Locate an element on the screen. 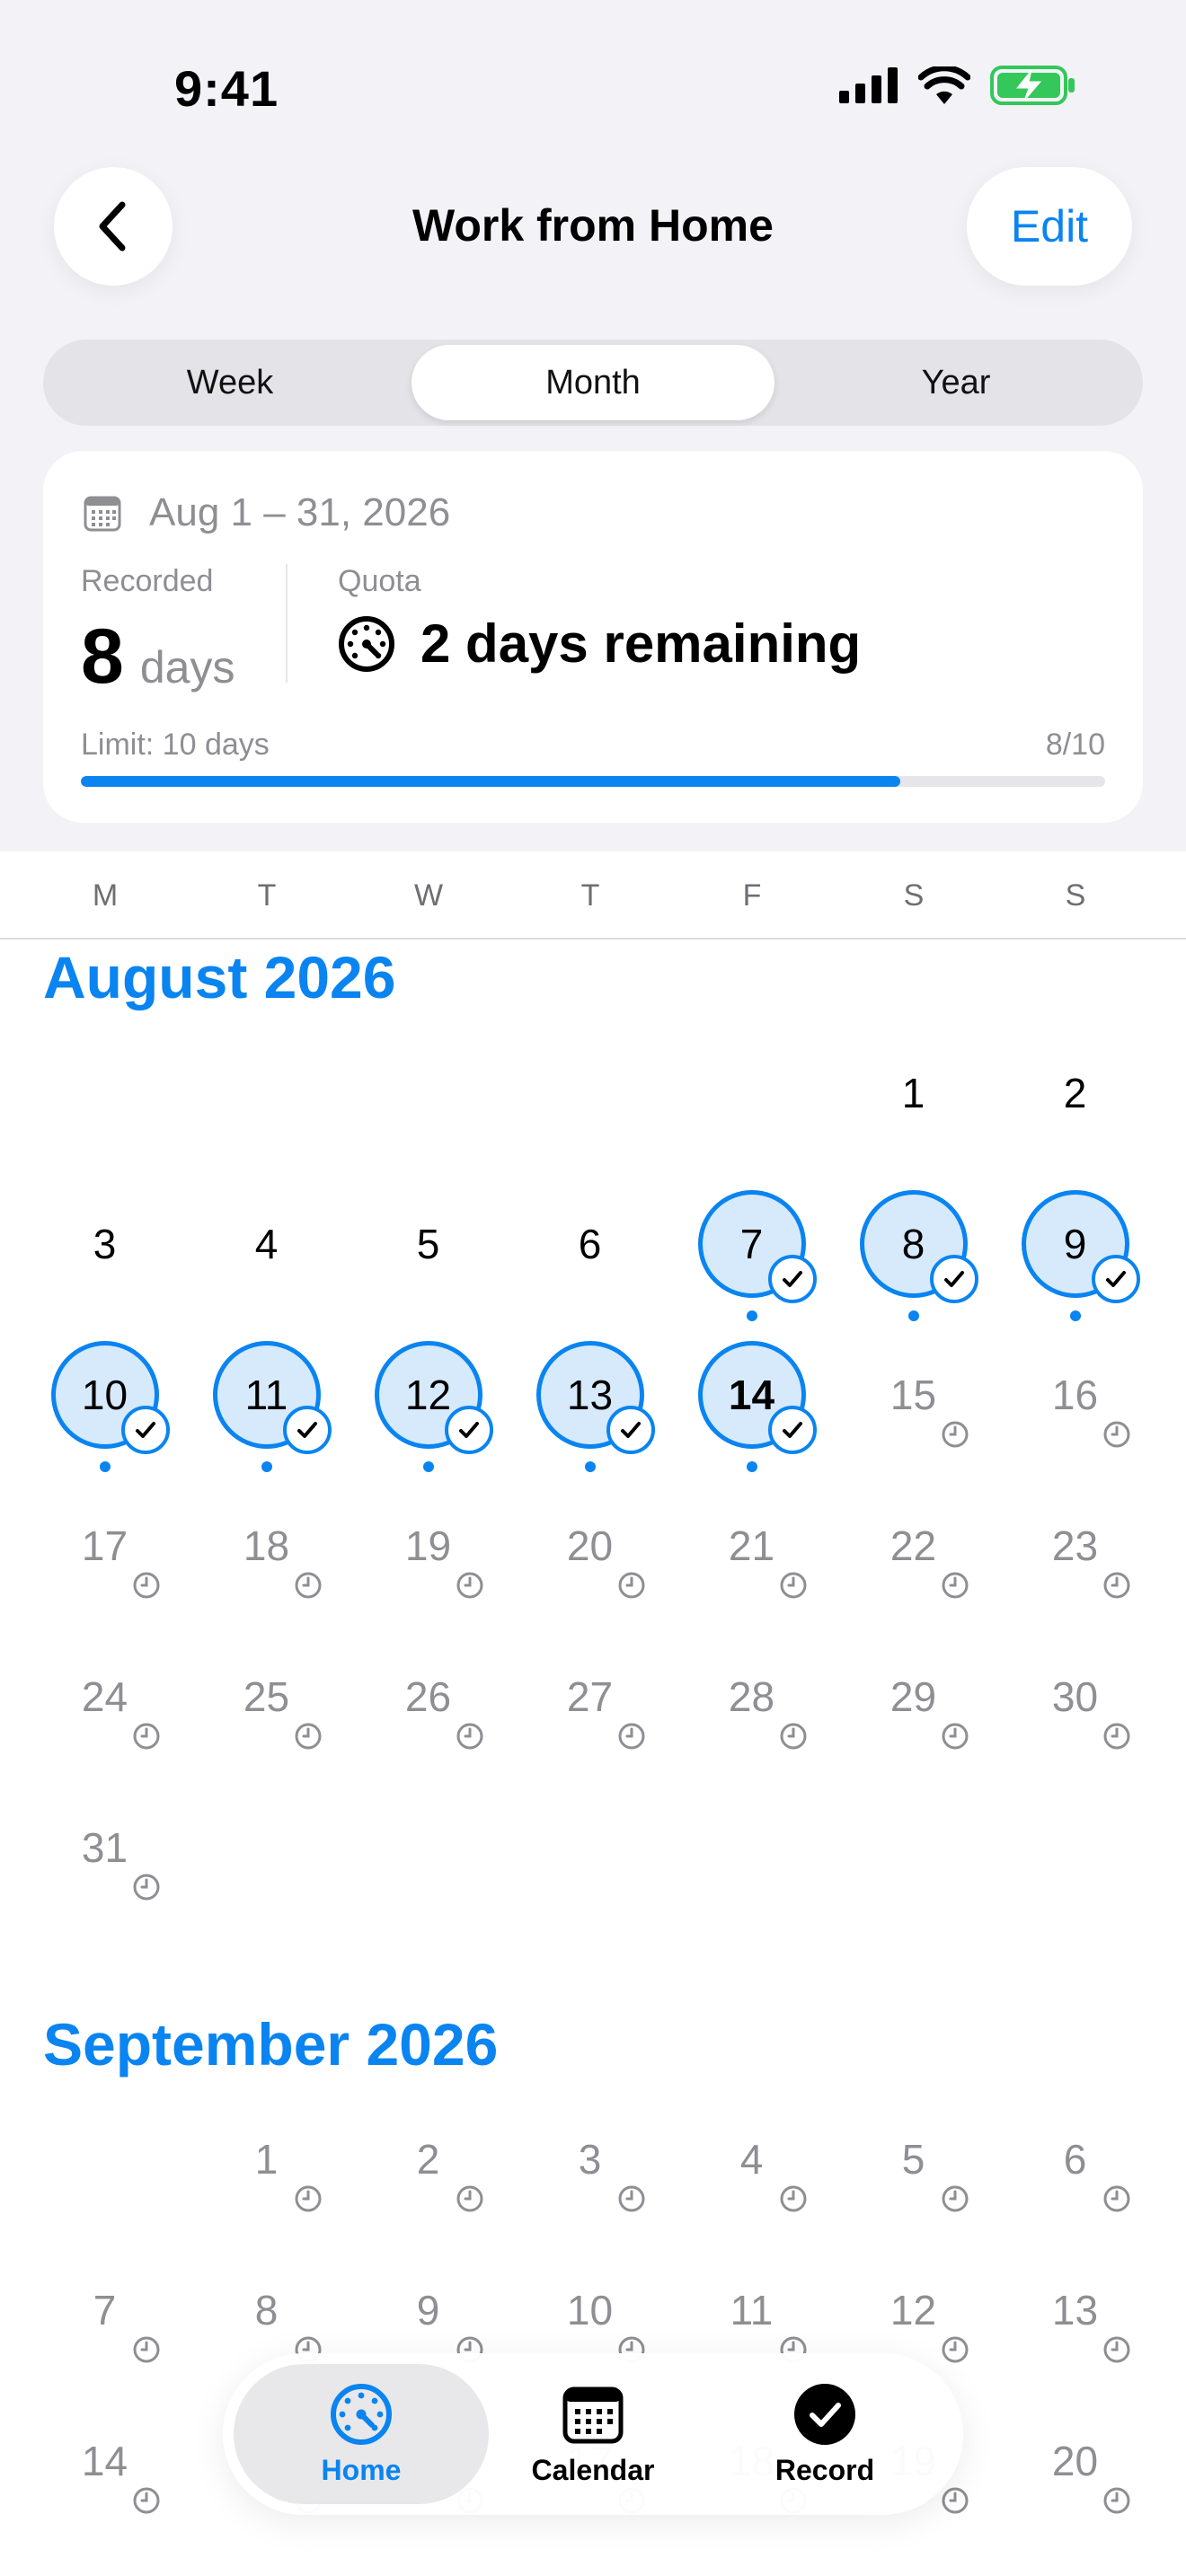 Image resolution: width=1186 pixels, height=2576 pixels. progress-text: 8/10 is located at coordinates (1075, 745).